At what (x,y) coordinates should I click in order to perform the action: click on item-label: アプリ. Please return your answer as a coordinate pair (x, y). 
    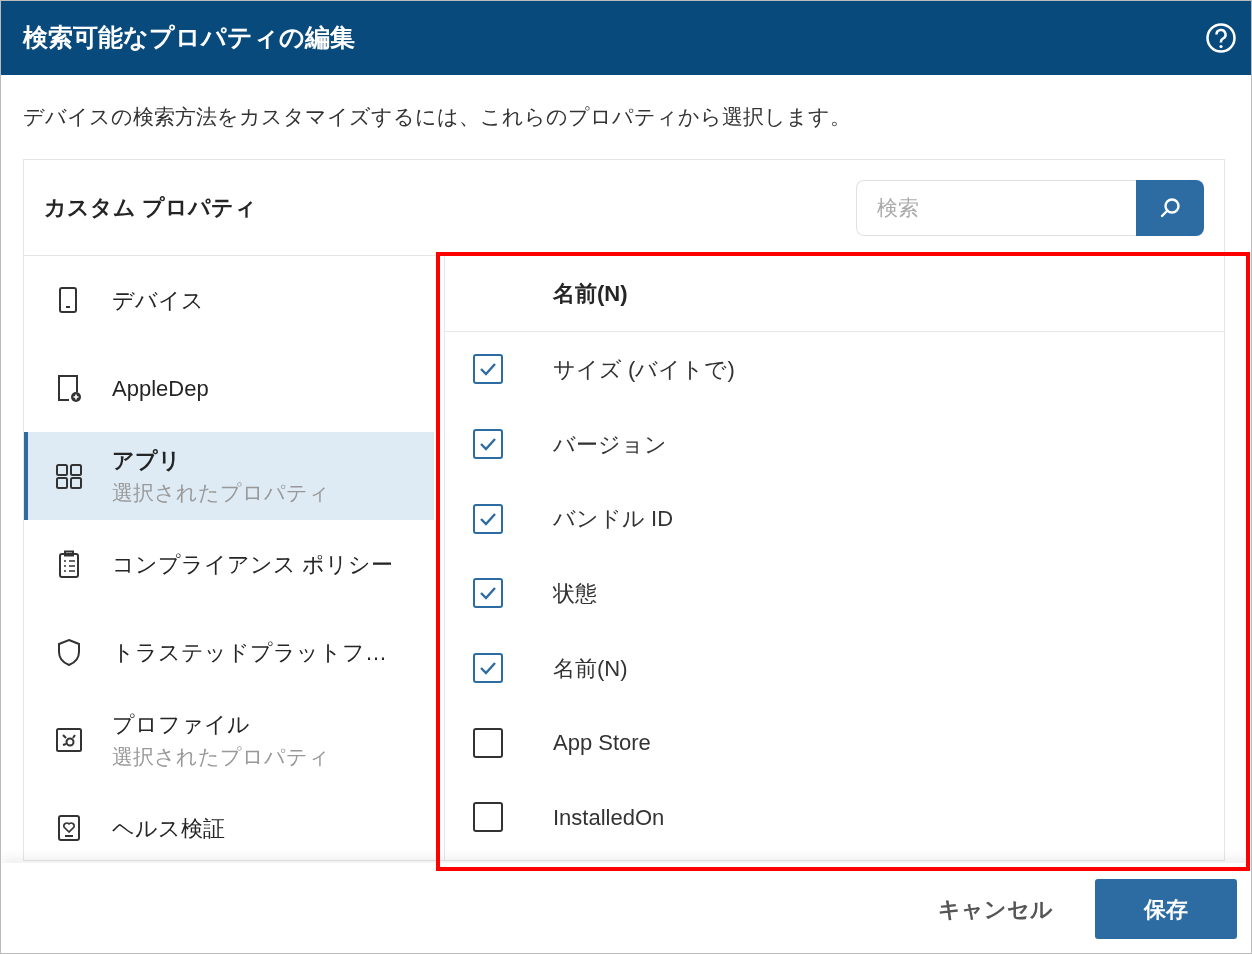
    Looking at the image, I should click on (147, 460).